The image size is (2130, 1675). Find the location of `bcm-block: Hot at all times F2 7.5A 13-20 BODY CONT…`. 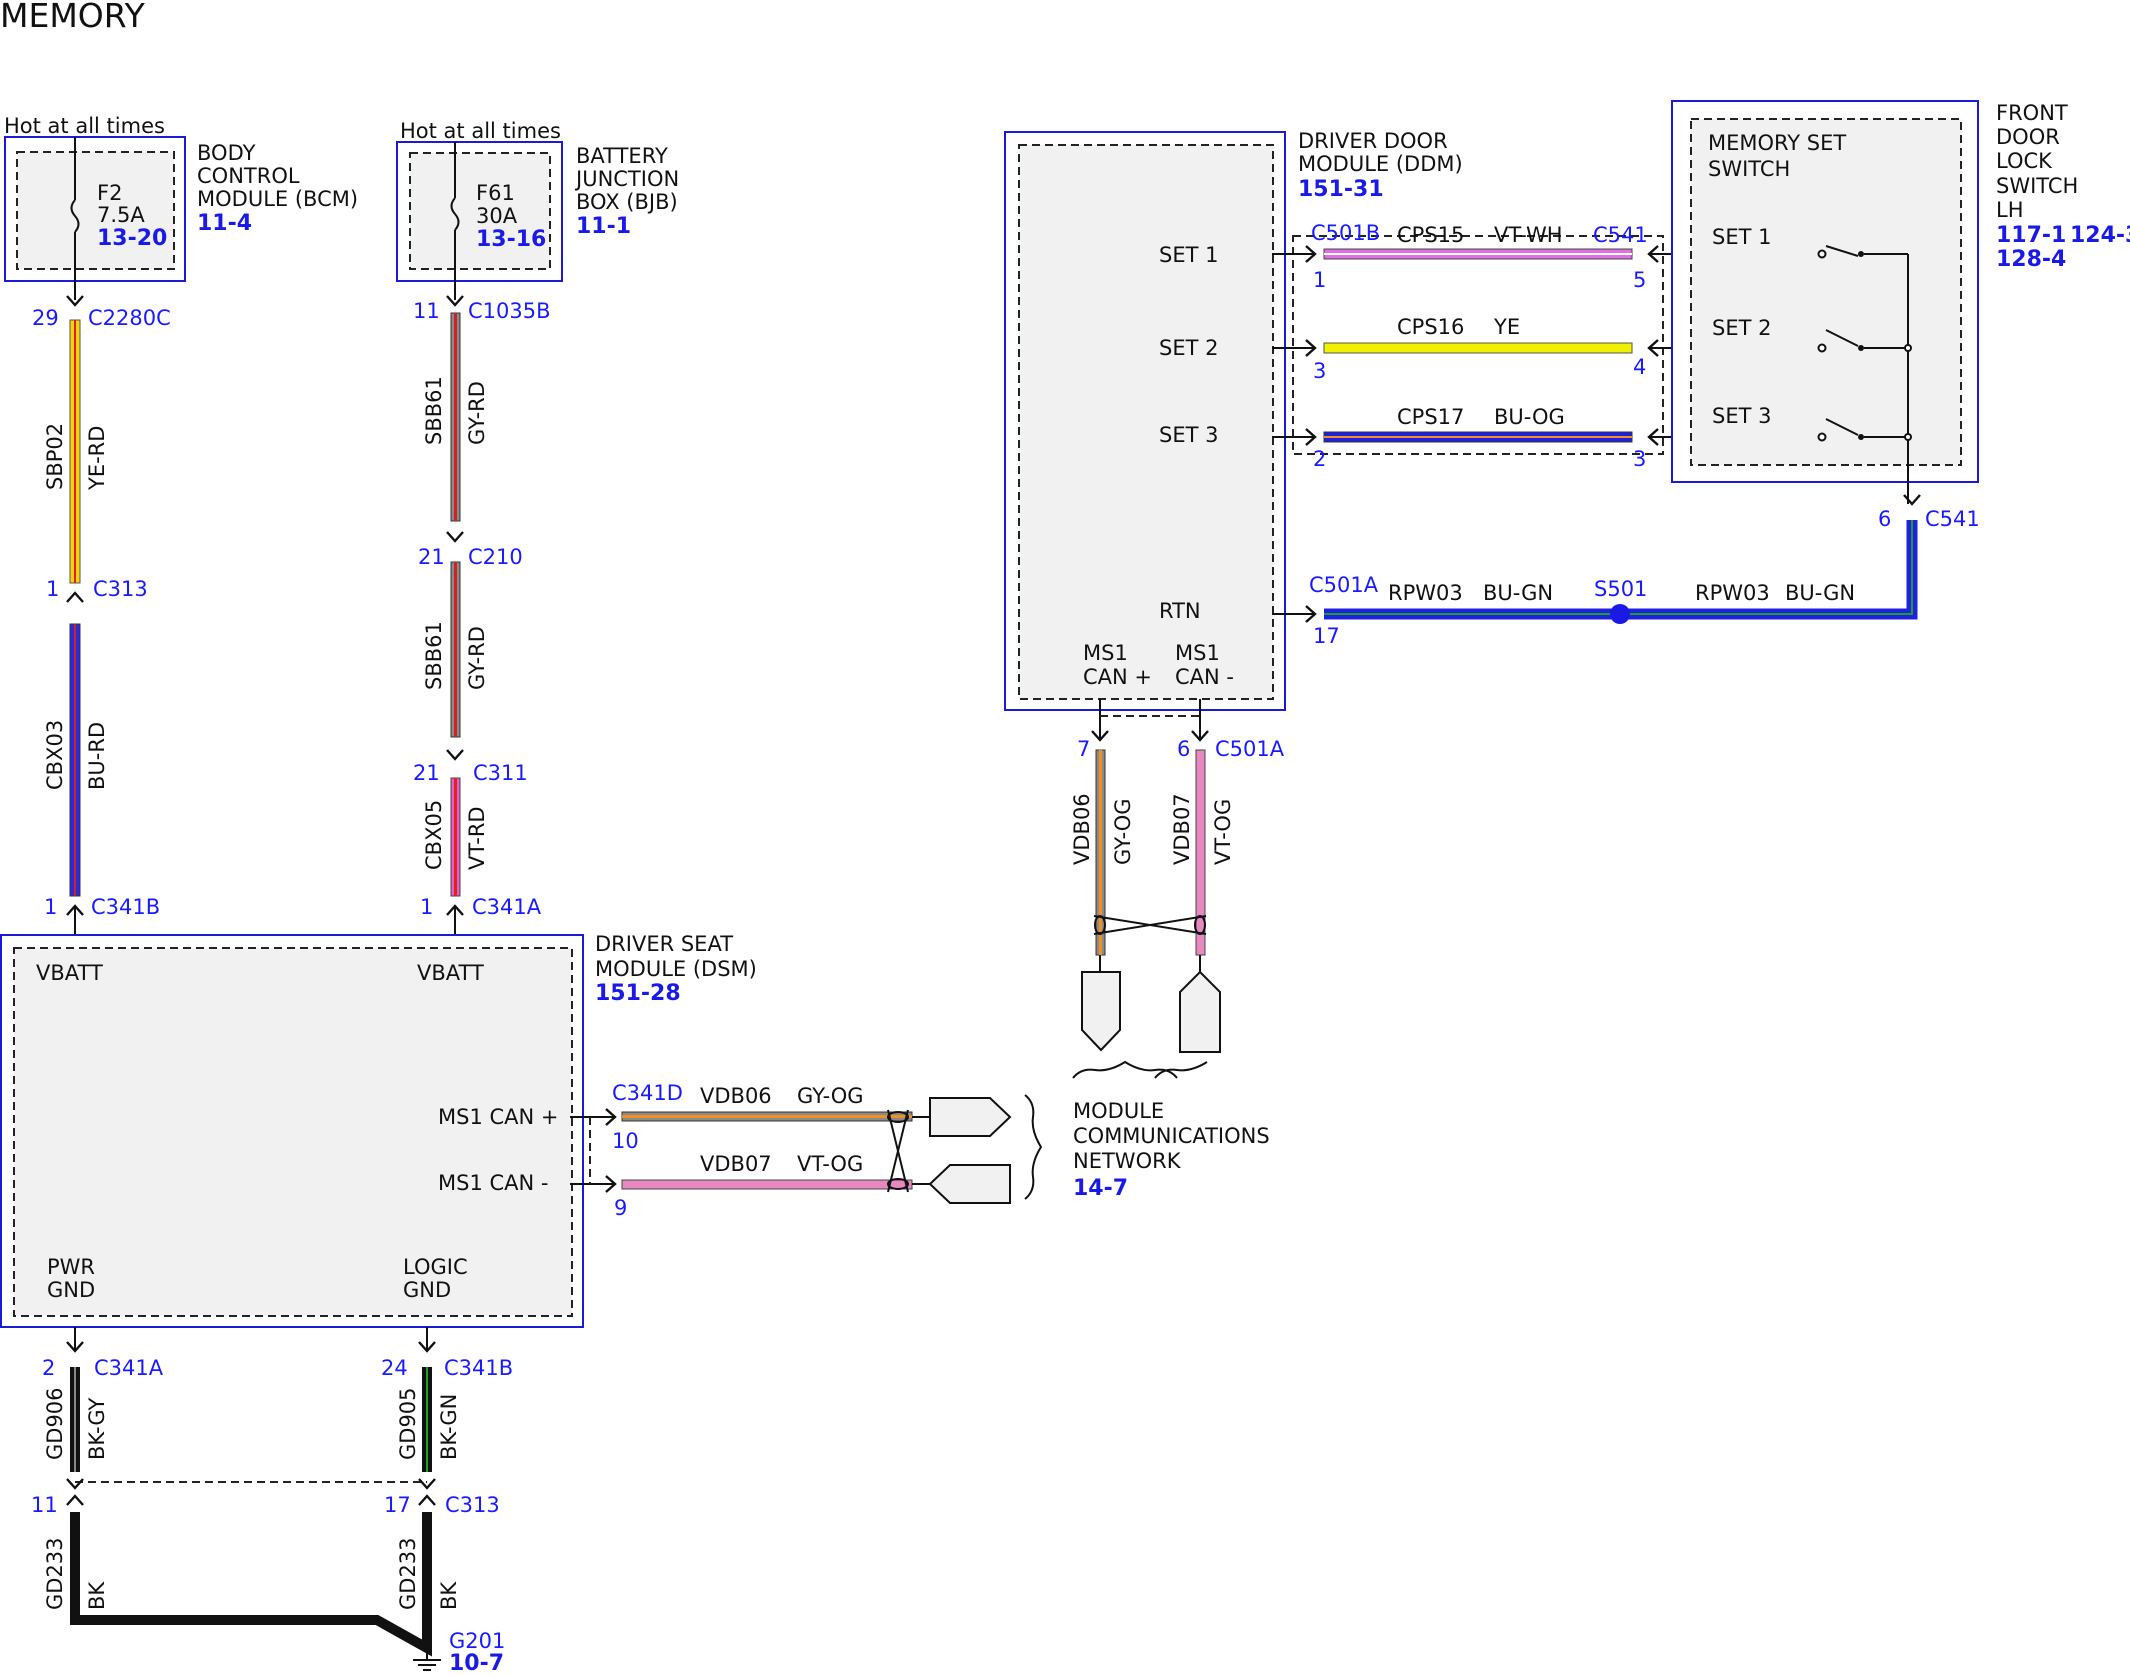

bcm-block: Hot at all times F2 7.5A 13-20 BODY CONT… is located at coordinates (181, 222).